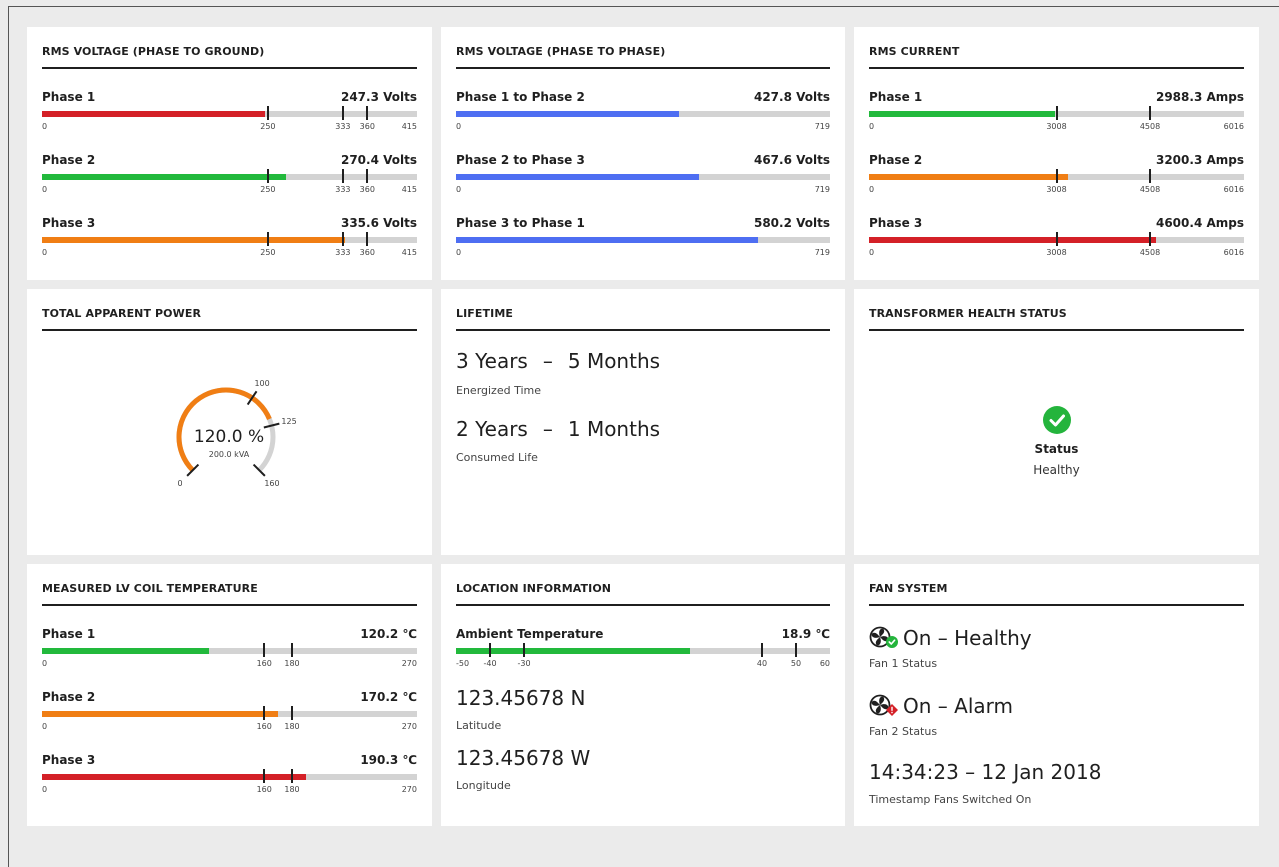 The height and width of the screenshot is (867, 1279). I want to click on tick-label: -40, so click(490, 663).